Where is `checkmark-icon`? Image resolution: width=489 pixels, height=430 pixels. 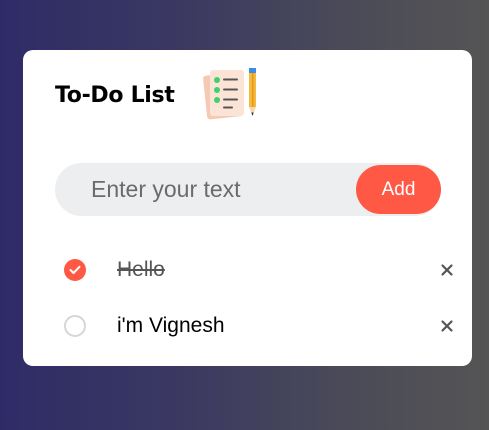
checkmark-icon is located at coordinates (75, 269).